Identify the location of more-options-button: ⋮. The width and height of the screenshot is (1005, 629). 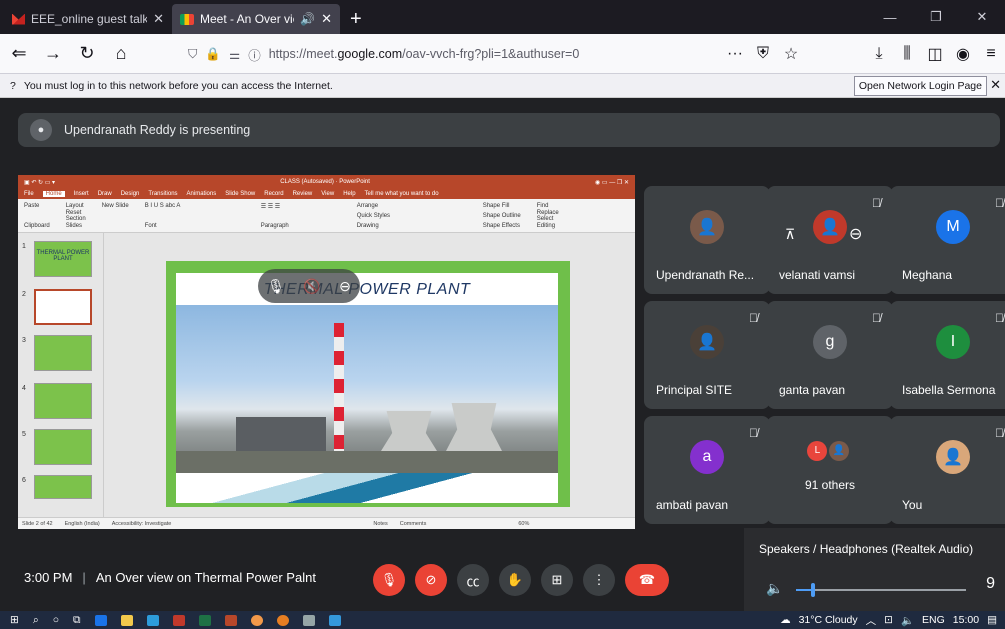
(599, 580).